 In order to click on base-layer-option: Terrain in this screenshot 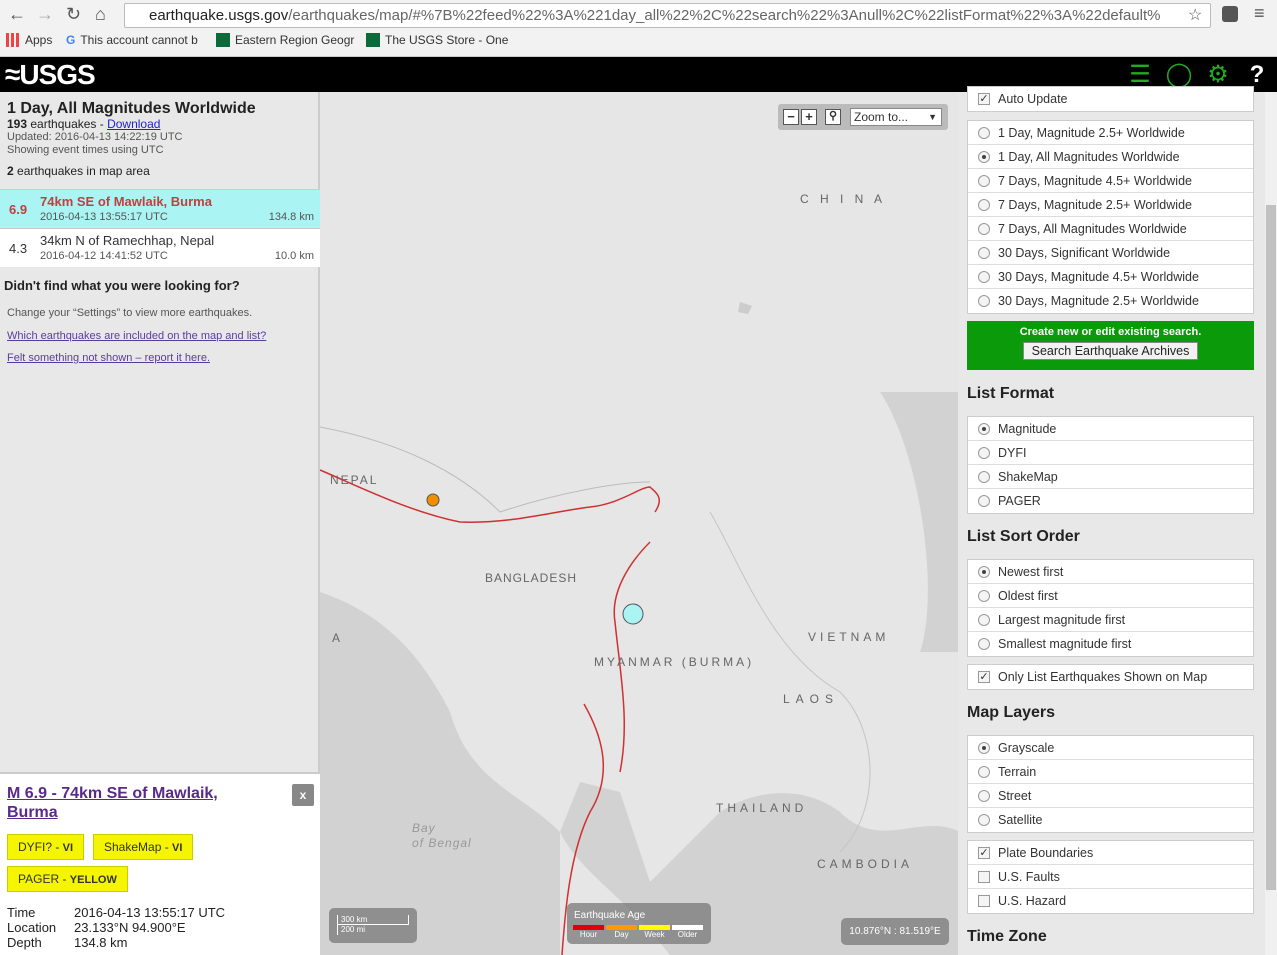, I will do `click(1110, 772)`.